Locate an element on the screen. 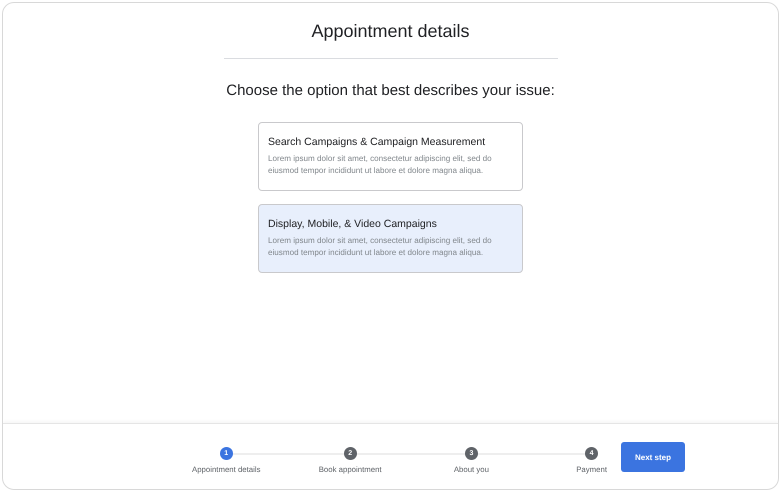  option-title: Display, Mobile, & Video Campaigns is located at coordinates (353, 224).